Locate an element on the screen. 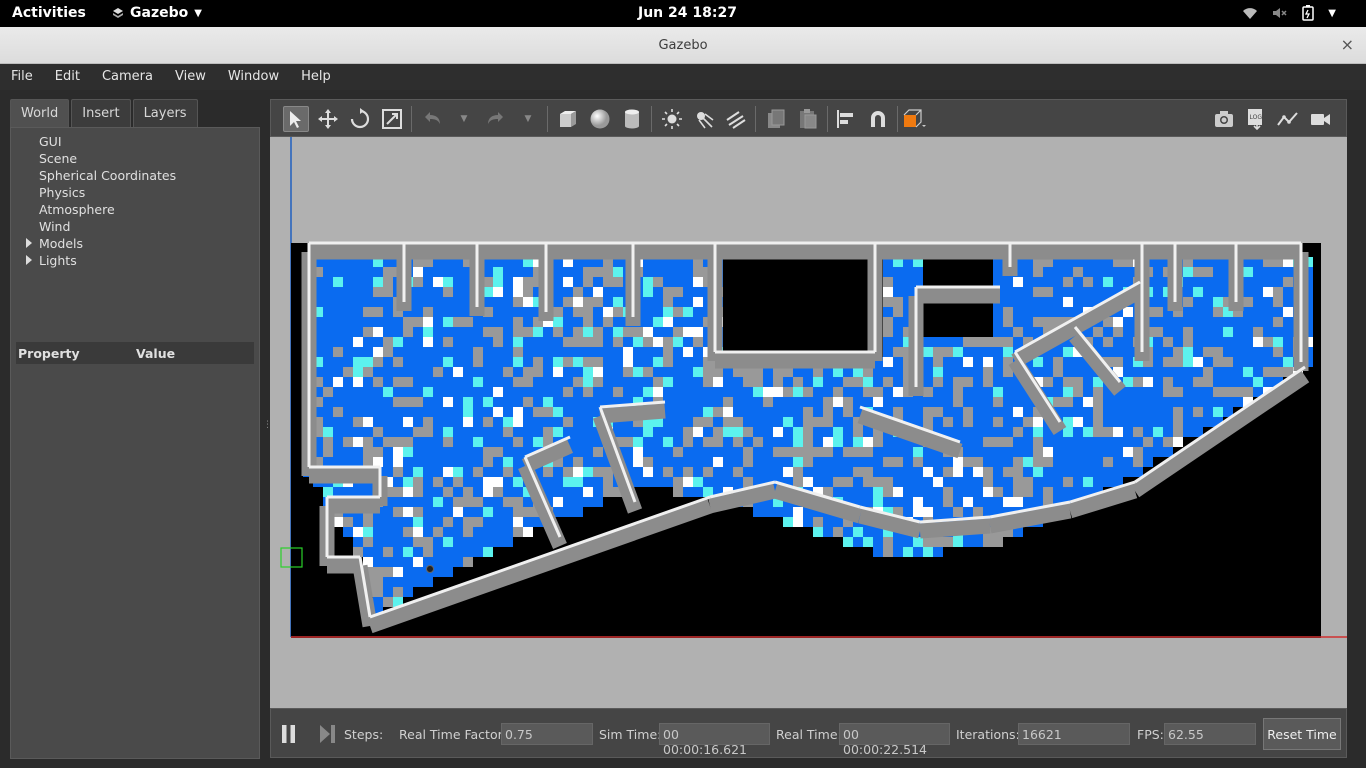  menu-edit: Edit is located at coordinates (67, 77).